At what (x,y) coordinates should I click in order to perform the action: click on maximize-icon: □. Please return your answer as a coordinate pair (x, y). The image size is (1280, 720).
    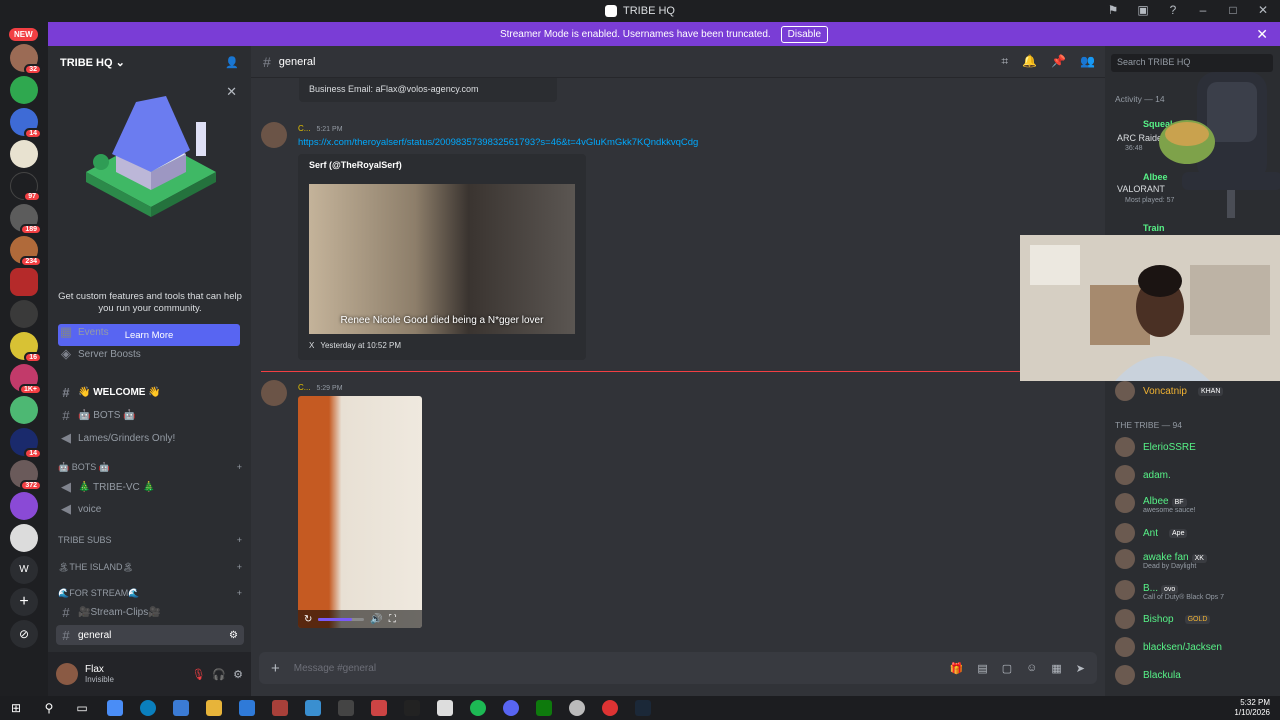
    Looking at the image, I should click on (1233, 10).